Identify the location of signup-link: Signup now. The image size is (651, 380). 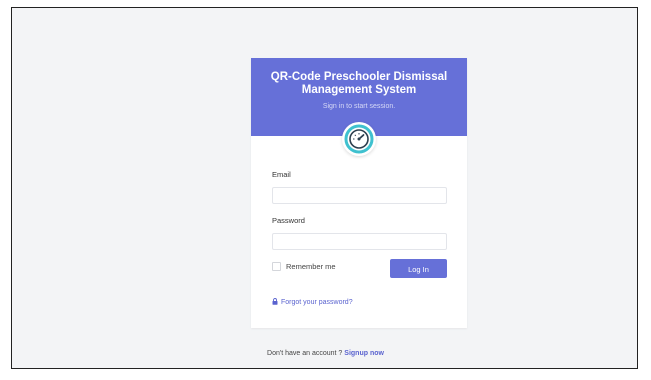
(364, 353).